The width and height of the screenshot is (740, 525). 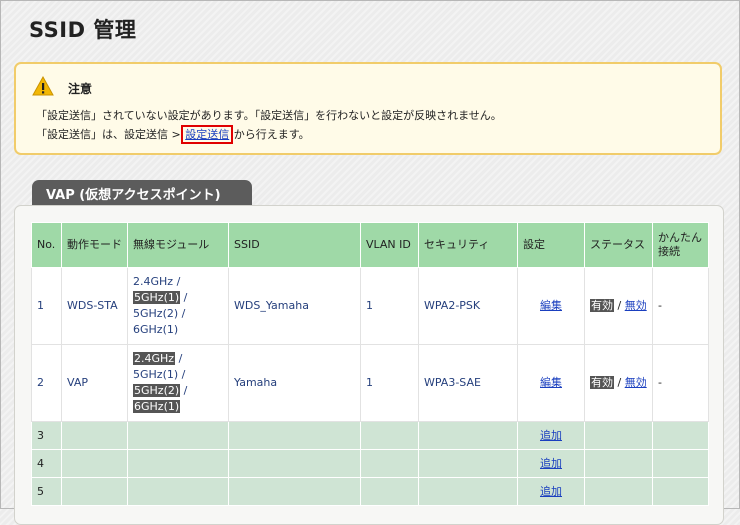 What do you see at coordinates (142, 193) in the screenshot?
I see `vap-section-tab: VAP (仮想アクセスポイント)` at bounding box center [142, 193].